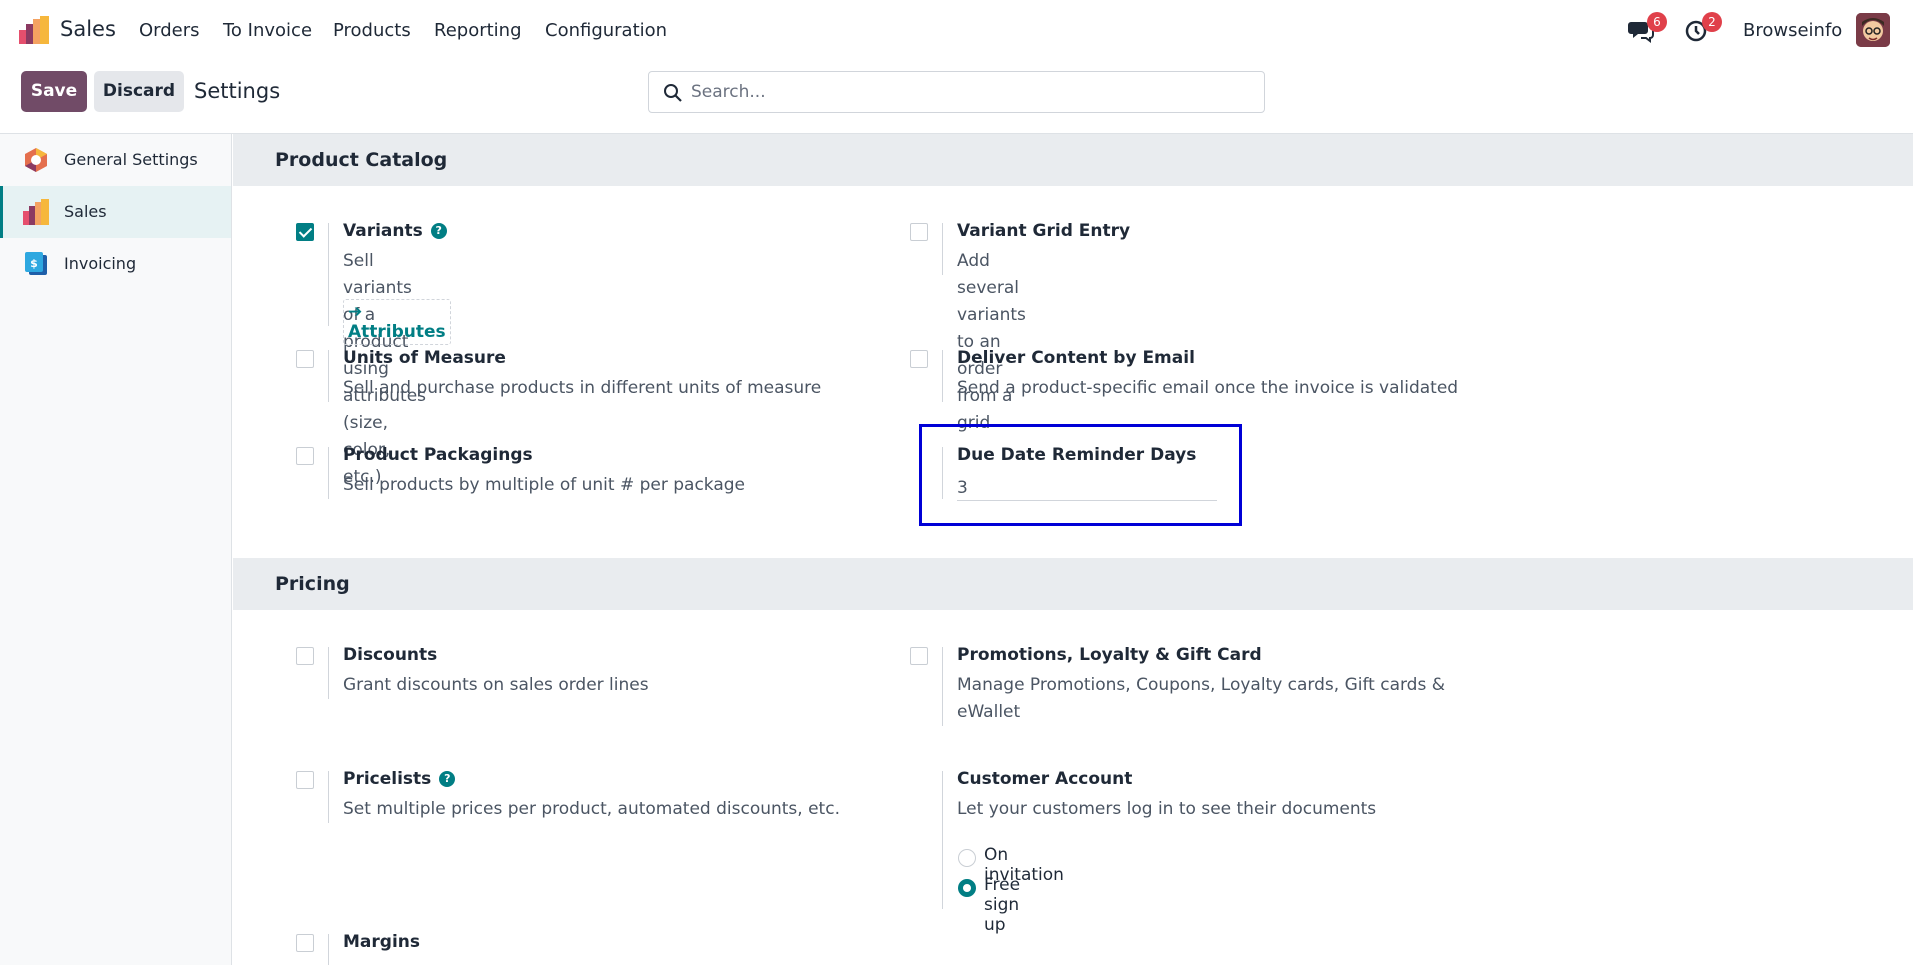 The width and height of the screenshot is (1913, 965). I want to click on section-title: Pricing, so click(312, 584).